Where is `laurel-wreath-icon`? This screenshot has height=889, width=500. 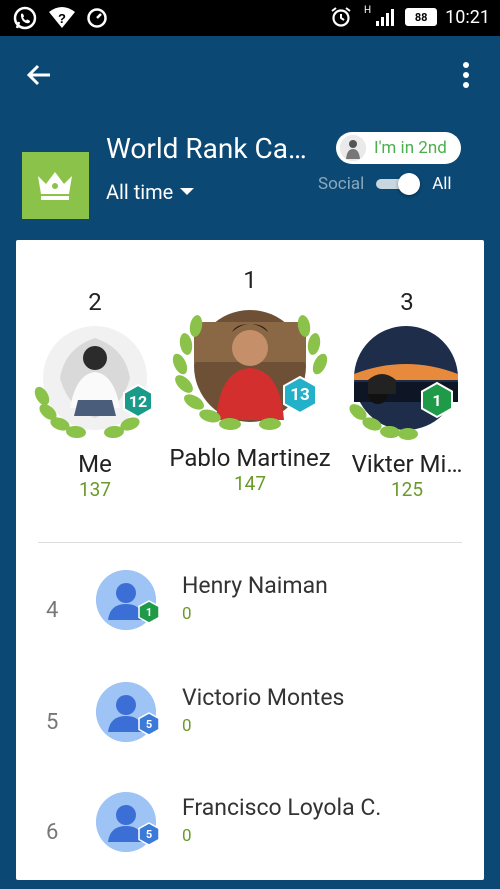 laurel-wreath-icon is located at coordinates (250, 370).